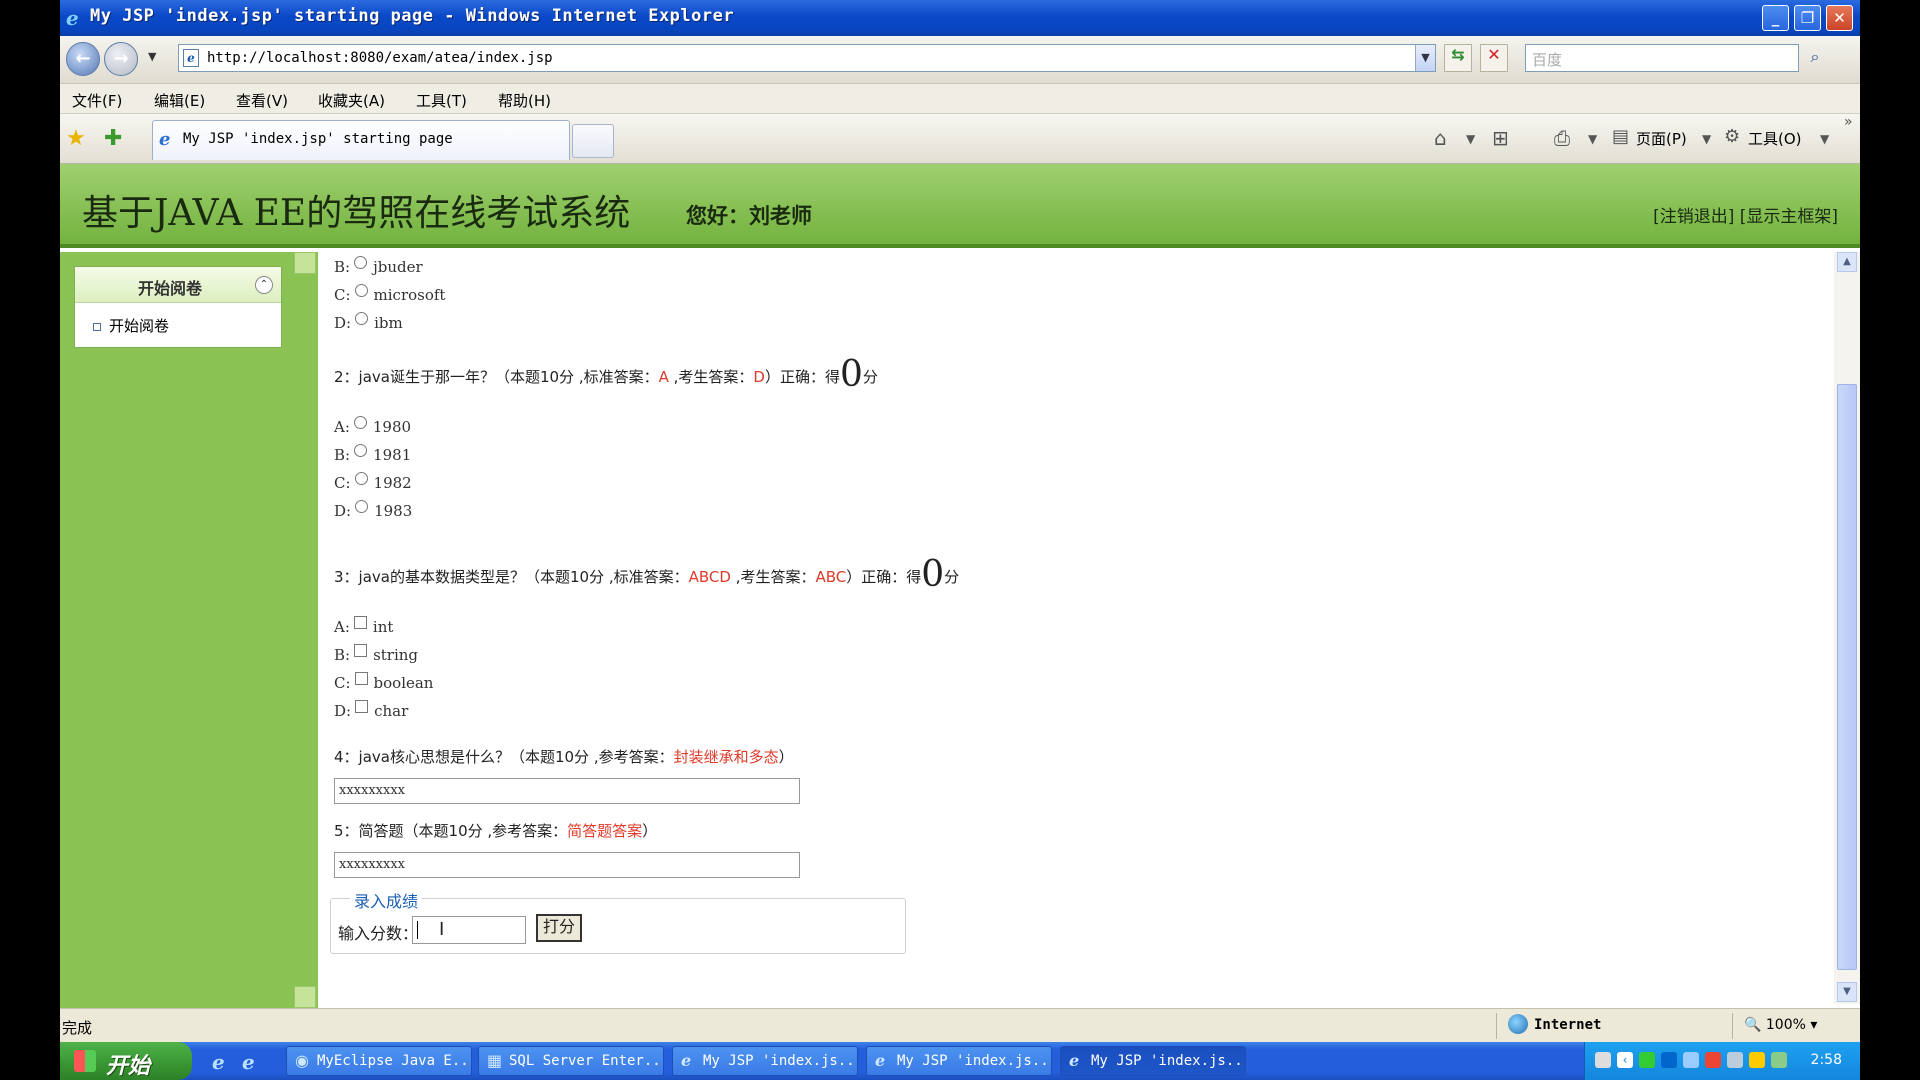 This screenshot has width=1920, height=1080. What do you see at coordinates (373, 510) in the screenshot?
I see `q2-option-d: D: 1983` at bounding box center [373, 510].